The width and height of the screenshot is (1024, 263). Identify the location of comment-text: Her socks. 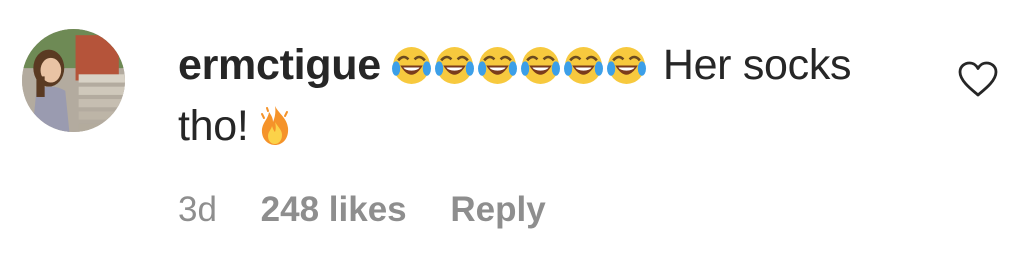
(757, 65).